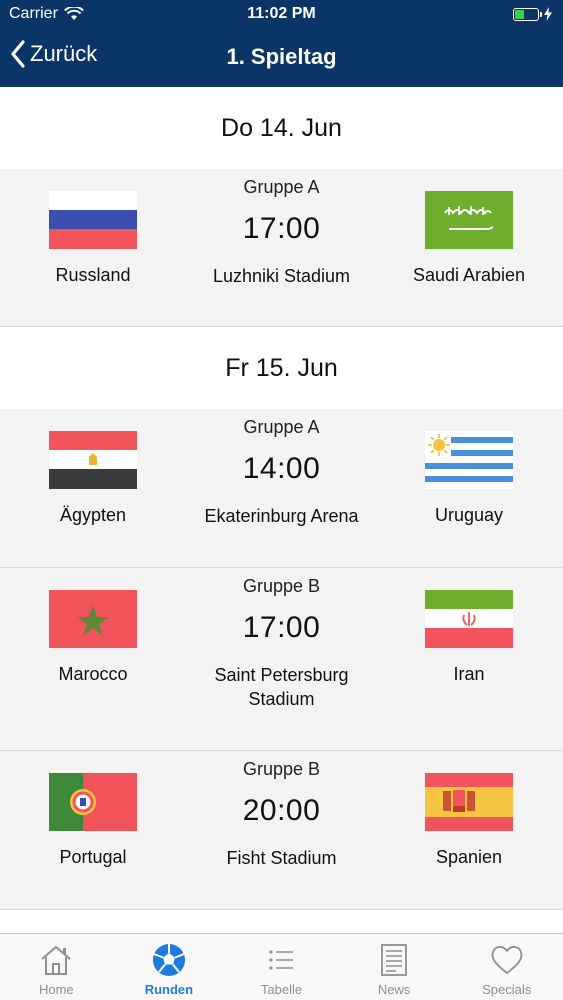 This screenshot has width=563, height=1000. Describe the element at coordinates (93, 802) in the screenshot. I see `portugal-flag-icon` at that location.